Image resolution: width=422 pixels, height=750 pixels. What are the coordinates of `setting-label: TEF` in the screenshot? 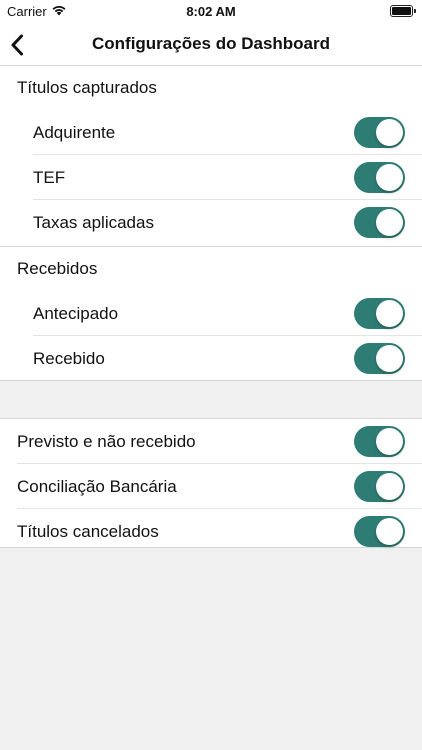 It's located at (49, 177).